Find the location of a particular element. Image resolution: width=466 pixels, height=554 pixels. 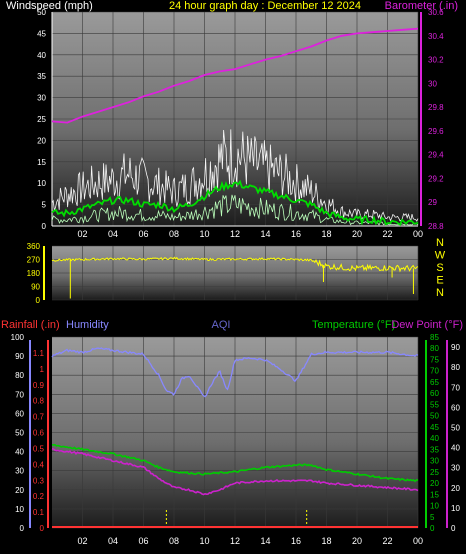

humidity-y-tick: 10 is located at coordinates (19, 509).